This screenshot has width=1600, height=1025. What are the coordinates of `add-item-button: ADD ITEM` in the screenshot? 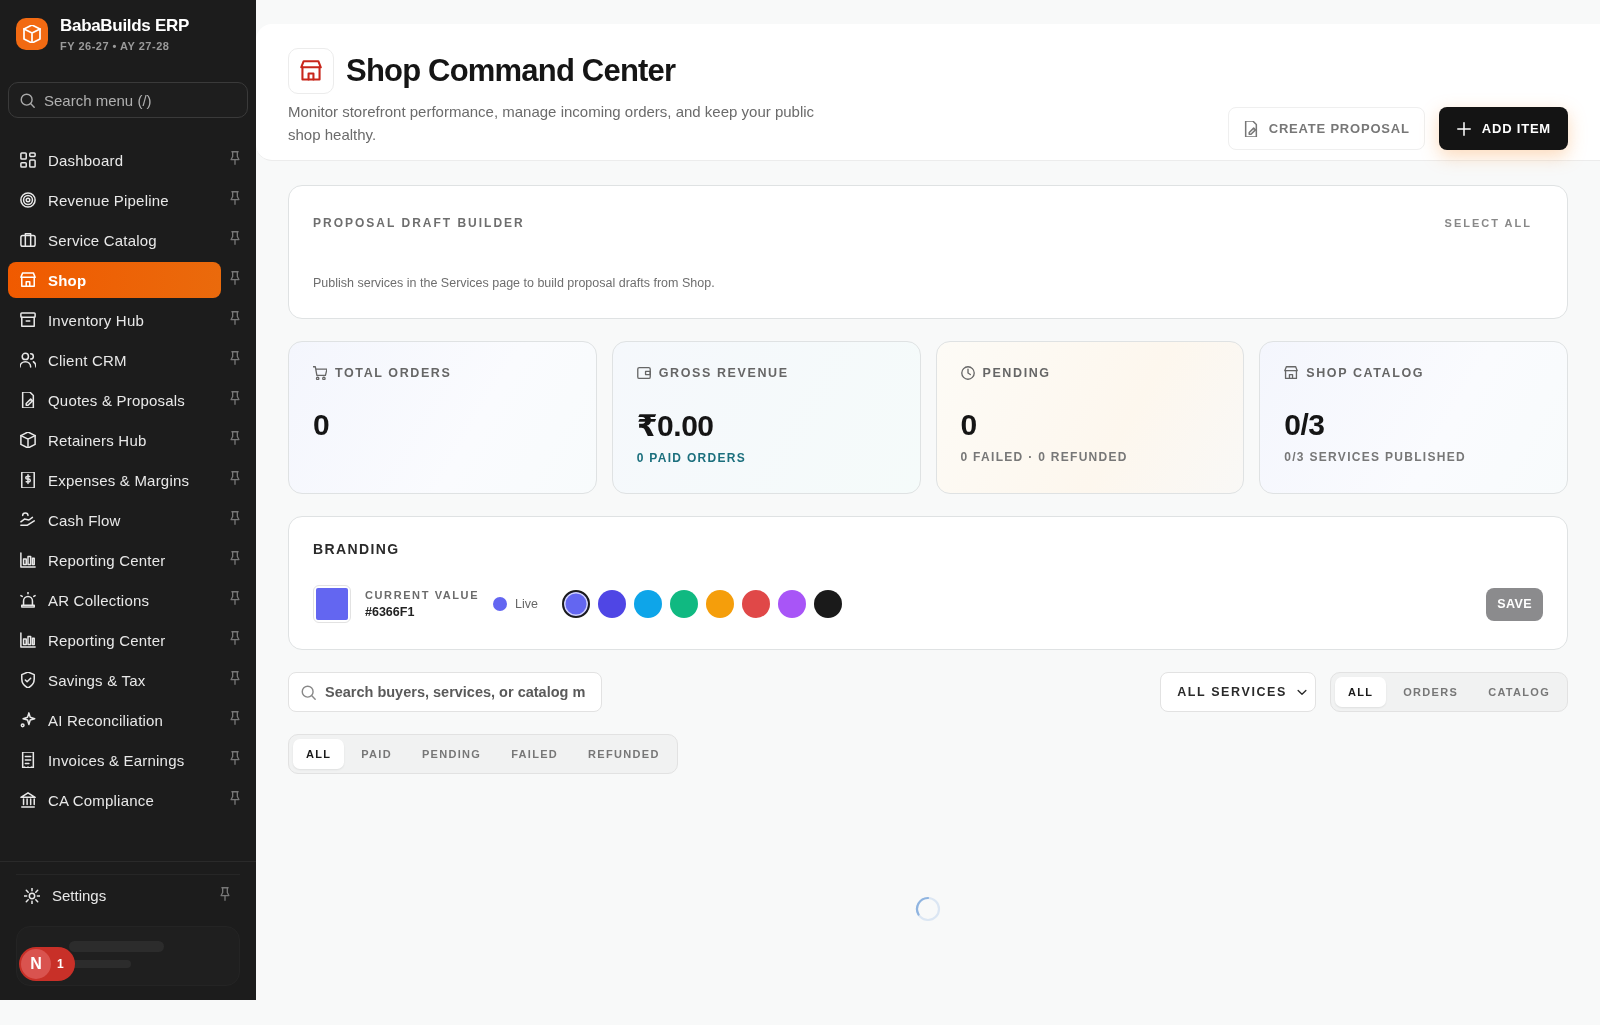 It's located at (1503, 128).